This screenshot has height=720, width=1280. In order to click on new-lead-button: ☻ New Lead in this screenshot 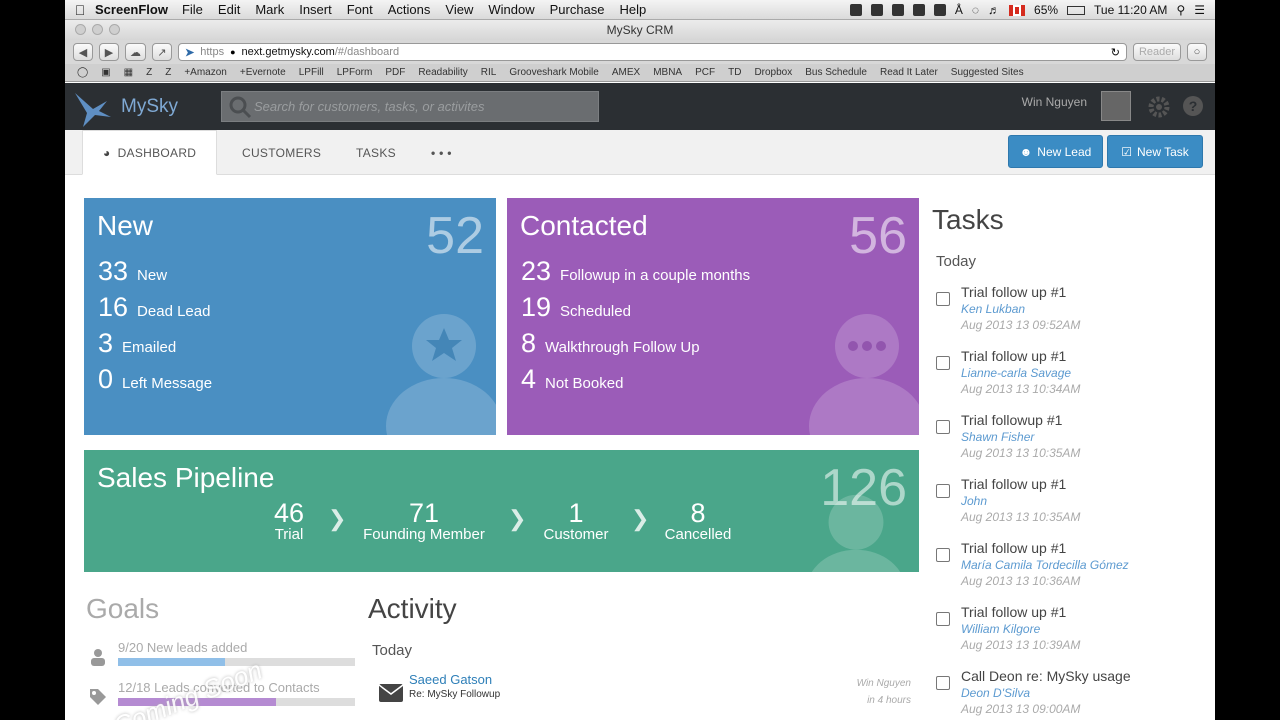, I will do `click(1055, 151)`.